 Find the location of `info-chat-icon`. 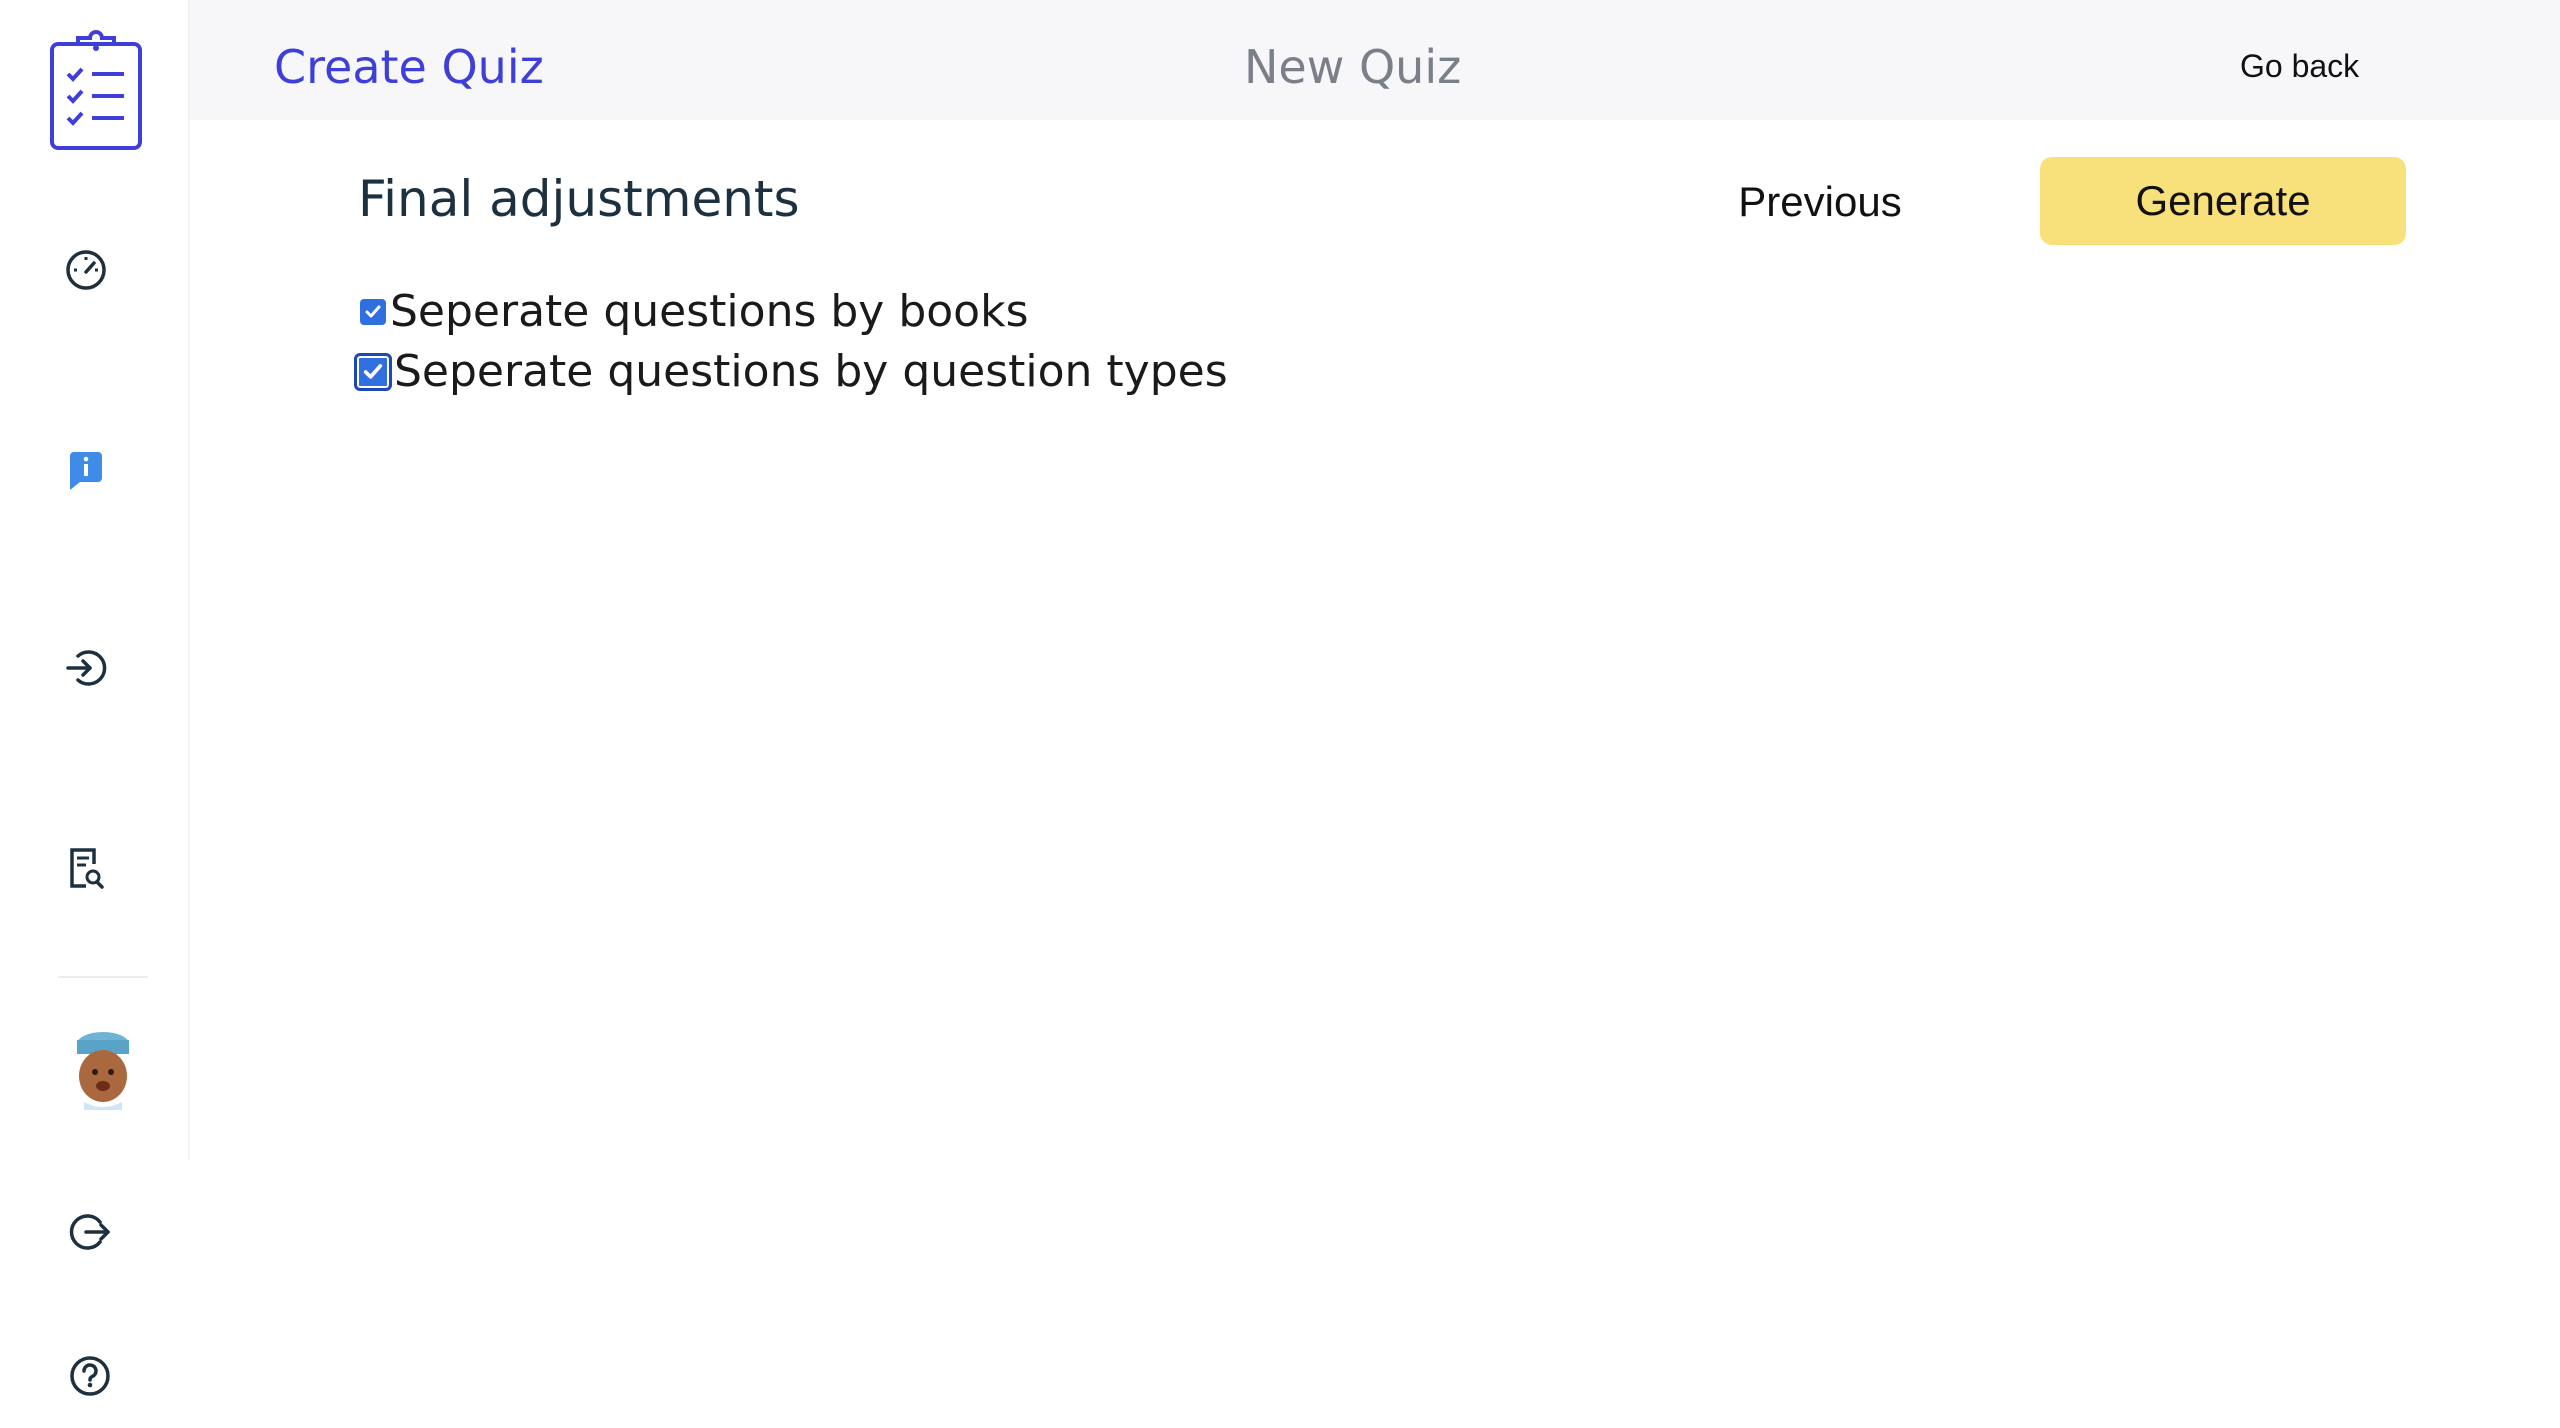

info-chat-icon is located at coordinates (86, 470).